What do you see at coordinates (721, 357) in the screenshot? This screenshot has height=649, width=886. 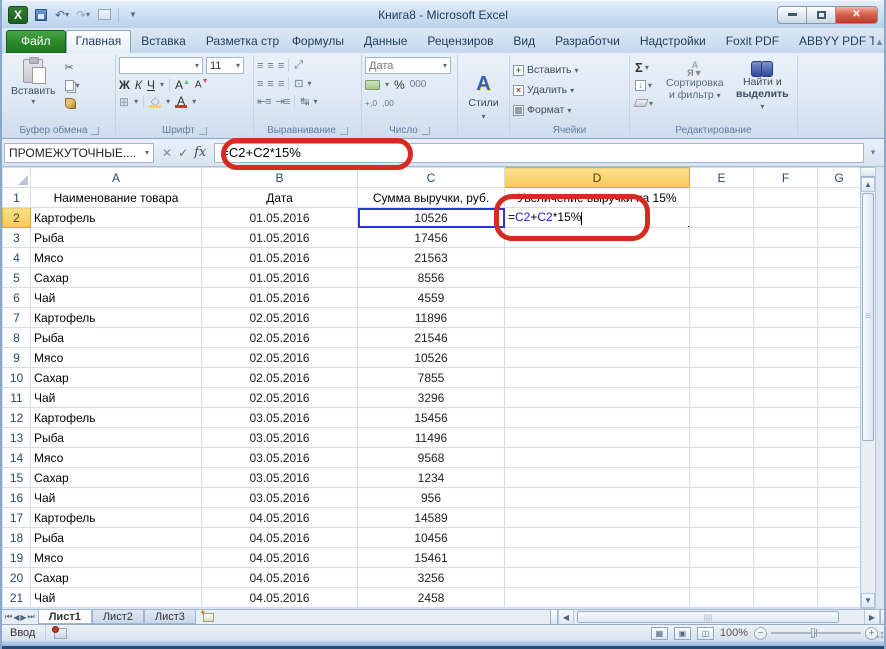 I see `cell-E9` at bounding box center [721, 357].